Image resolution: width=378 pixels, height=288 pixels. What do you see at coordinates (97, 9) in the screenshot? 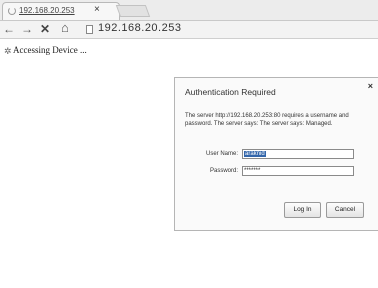
I see `tab-close-icon: ×` at bounding box center [97, 9].